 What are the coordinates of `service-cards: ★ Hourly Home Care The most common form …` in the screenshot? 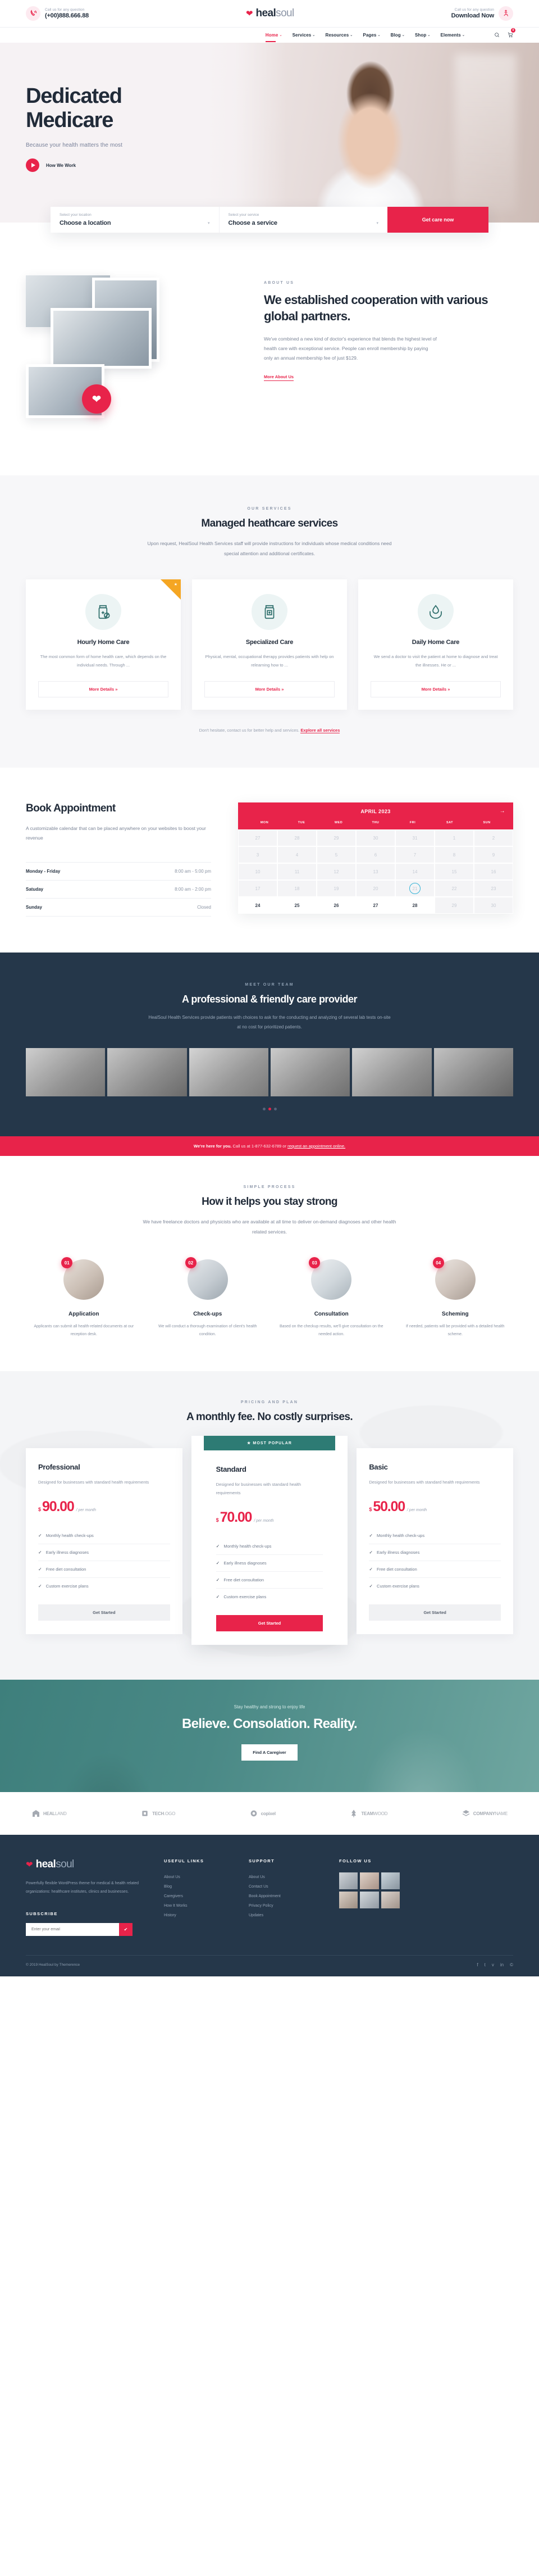 It's located at (269, 644).